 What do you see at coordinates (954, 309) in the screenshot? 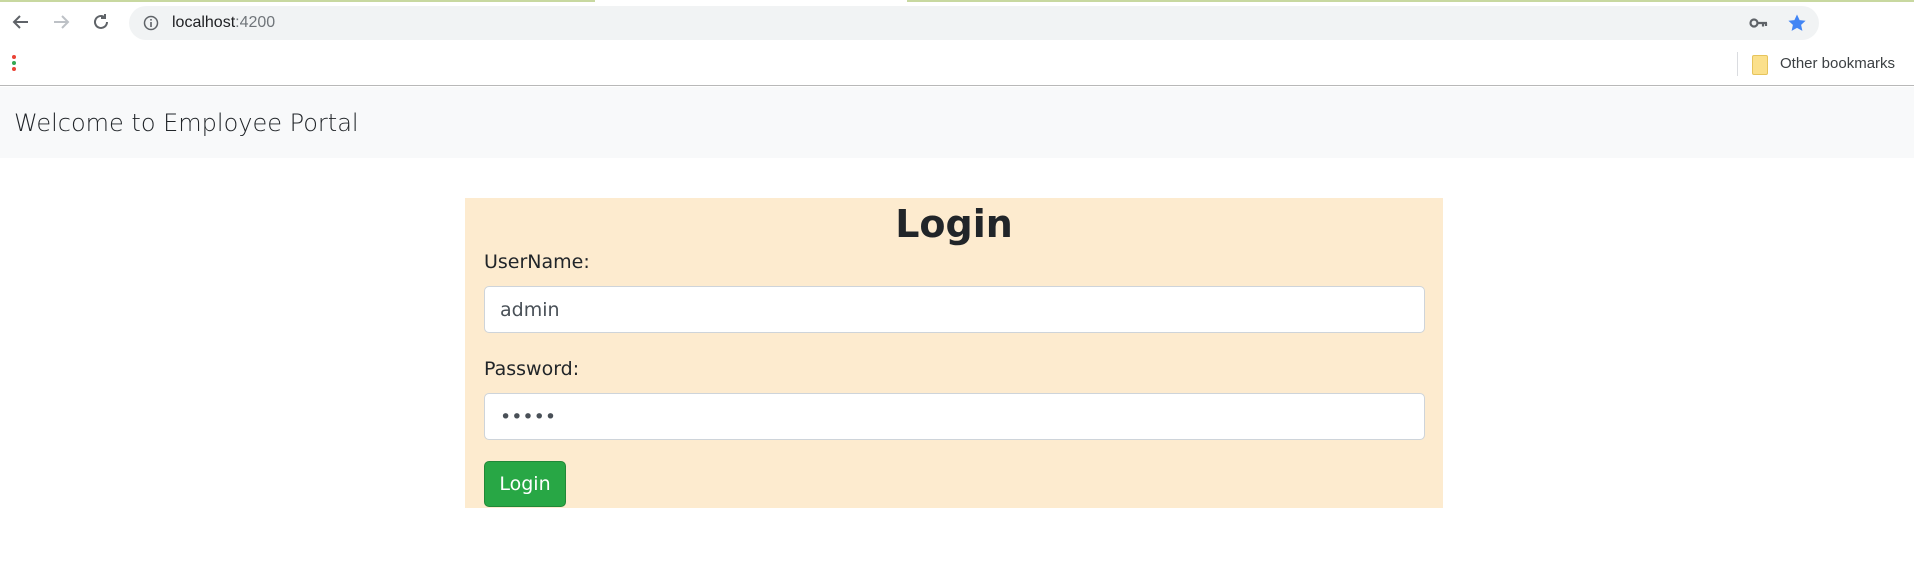
I see `username-input` at bounding box center [954, 309].